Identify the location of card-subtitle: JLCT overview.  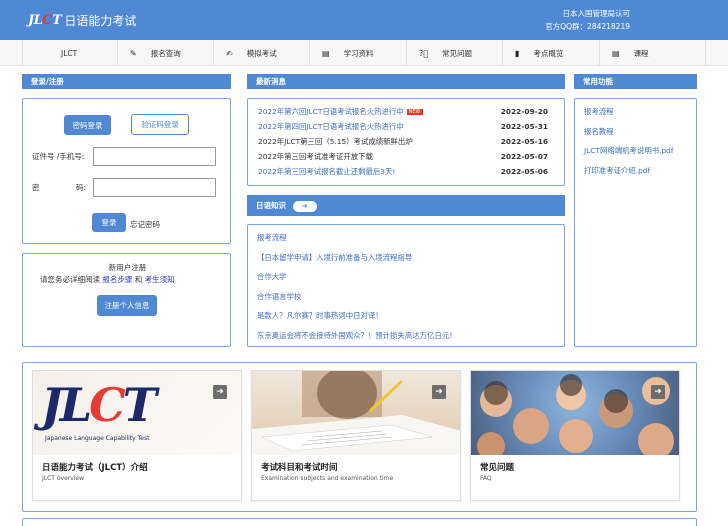
(63, 478).